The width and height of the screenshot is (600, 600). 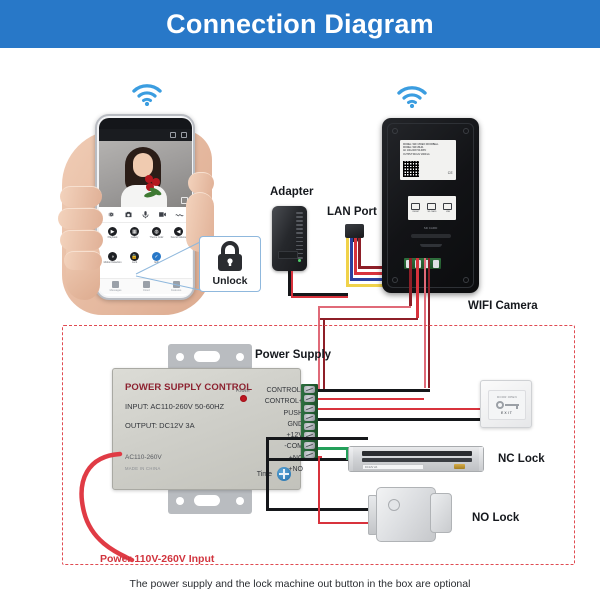 What do you see at coordinates (264, 474) in the screenshot?
I see `time-knob-label: Time` at bounding box center [264, 474].